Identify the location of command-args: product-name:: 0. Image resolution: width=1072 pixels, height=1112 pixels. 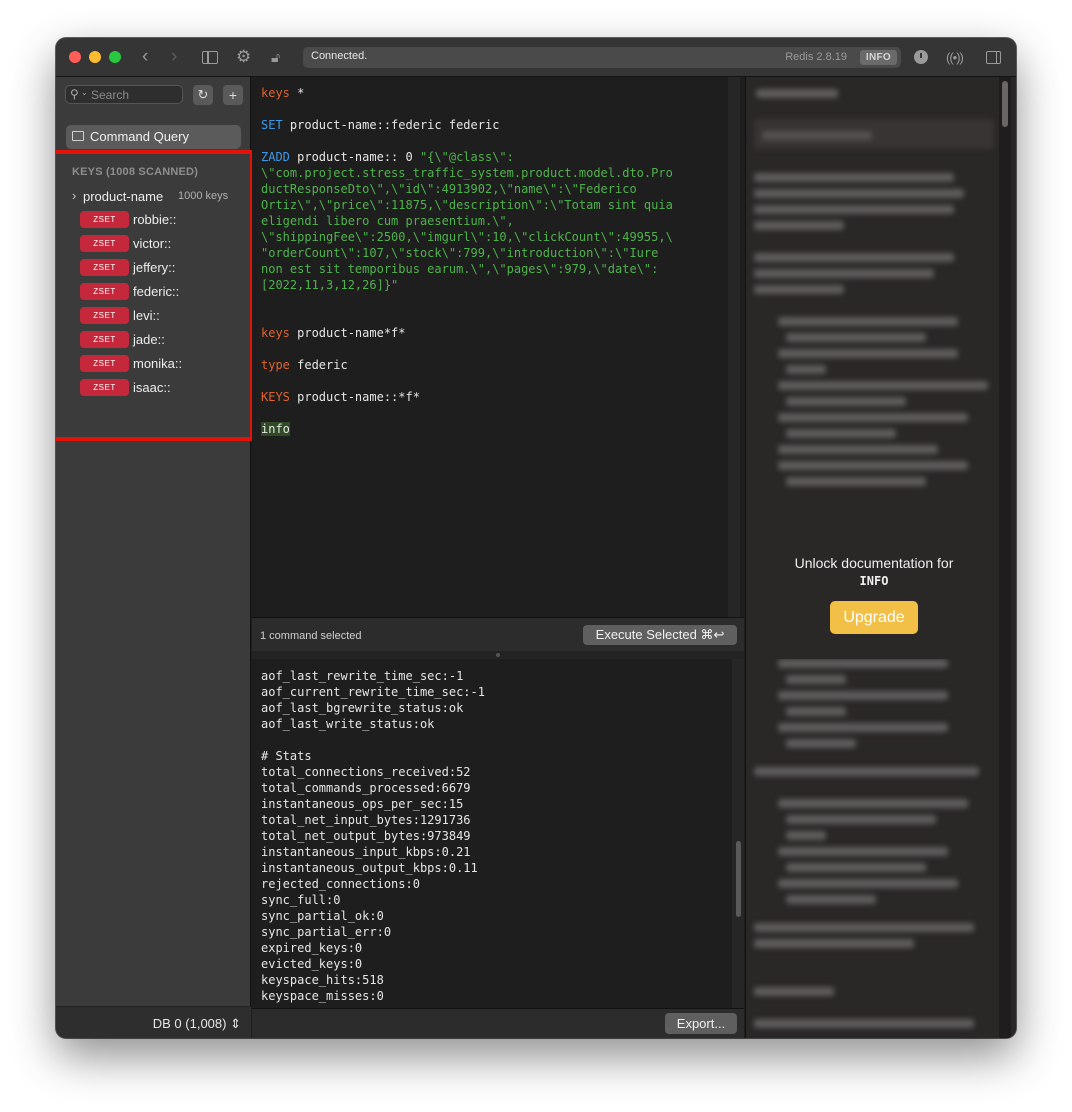
(354, 157).